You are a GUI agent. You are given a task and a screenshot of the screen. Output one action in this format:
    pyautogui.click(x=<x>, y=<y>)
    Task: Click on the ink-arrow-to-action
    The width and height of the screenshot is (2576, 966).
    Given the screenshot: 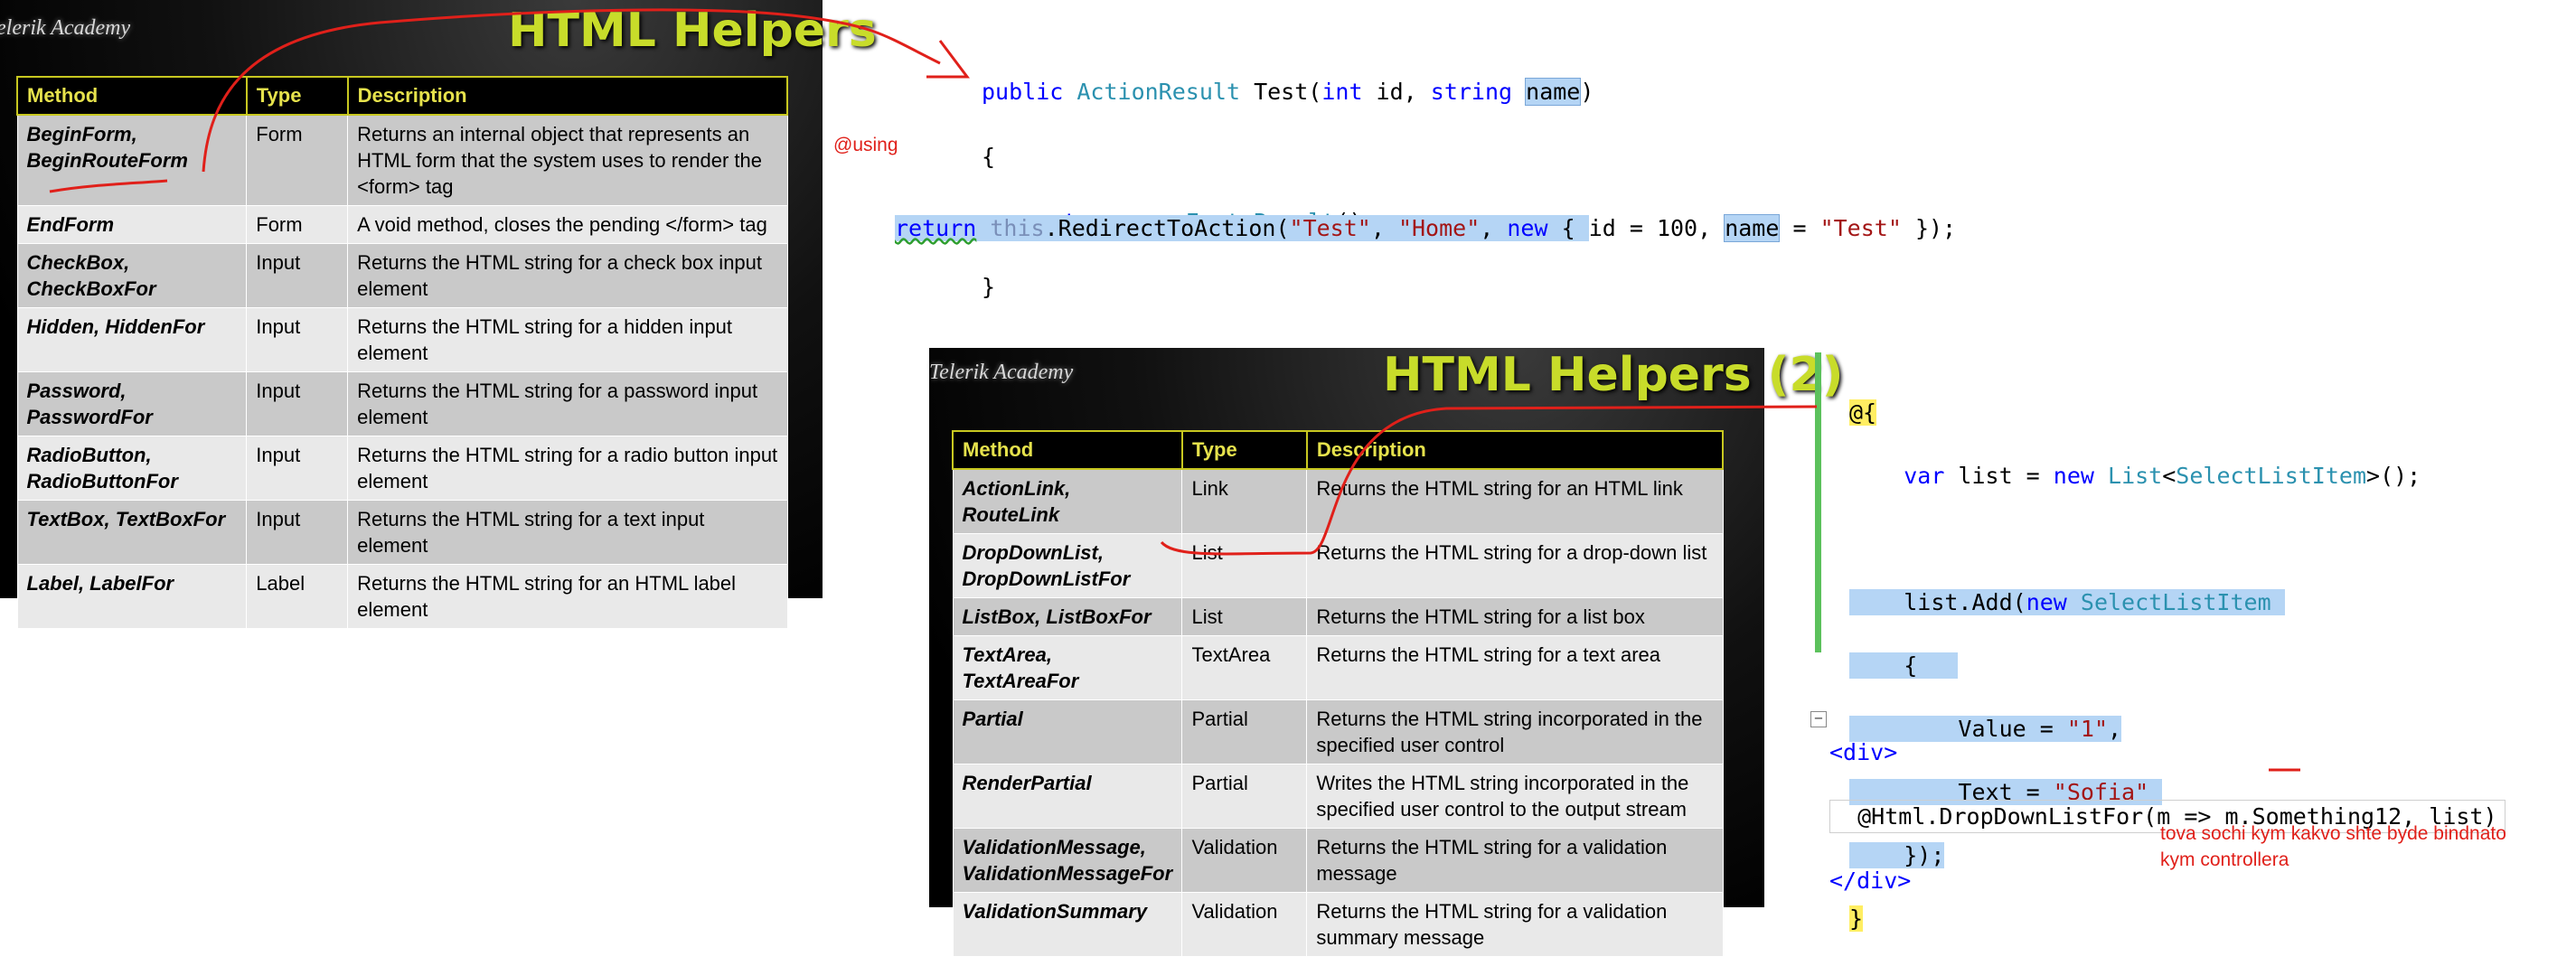 What is the action you would take?
    pyautogui.click(x=572, y=90)
    